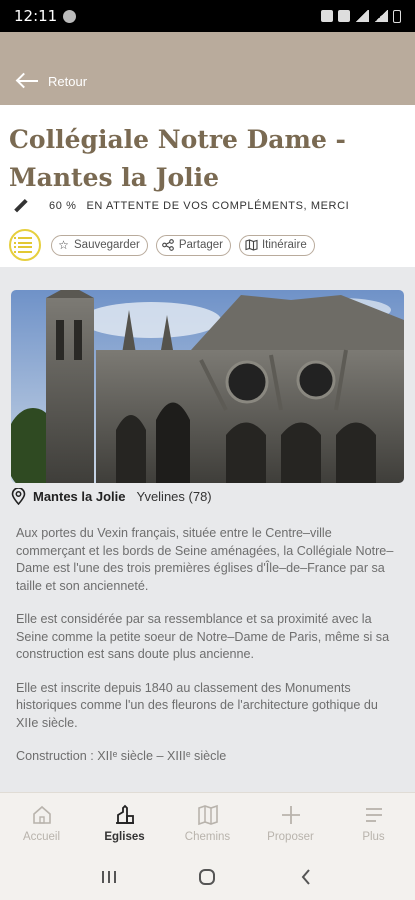 Image resolution: width=415 pixels, height=900 pixels. I want to click on alarm-icon, so click(327, 16).